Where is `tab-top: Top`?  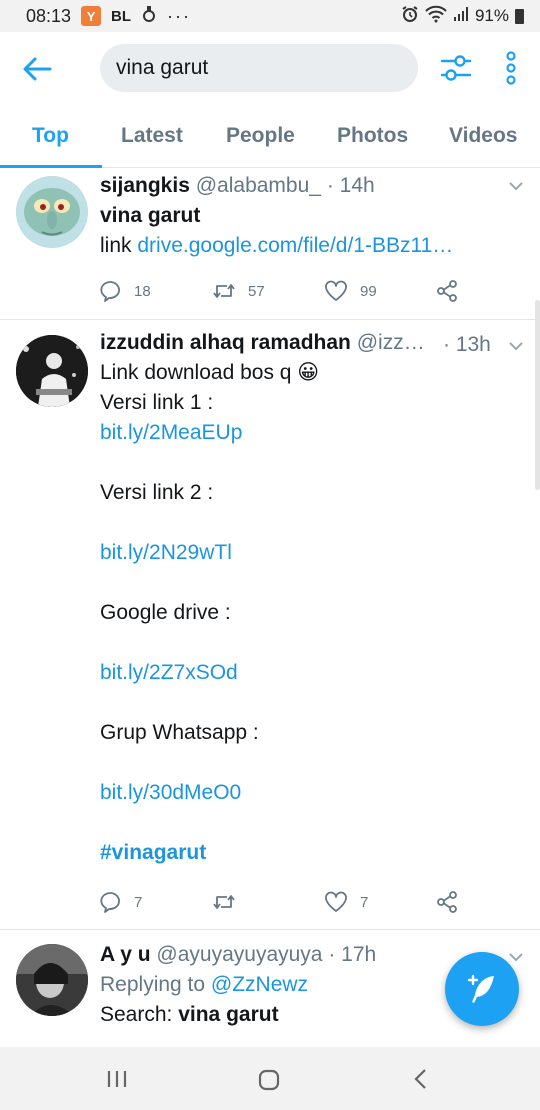 tab-top: Top is located at coordinates (50, 136).